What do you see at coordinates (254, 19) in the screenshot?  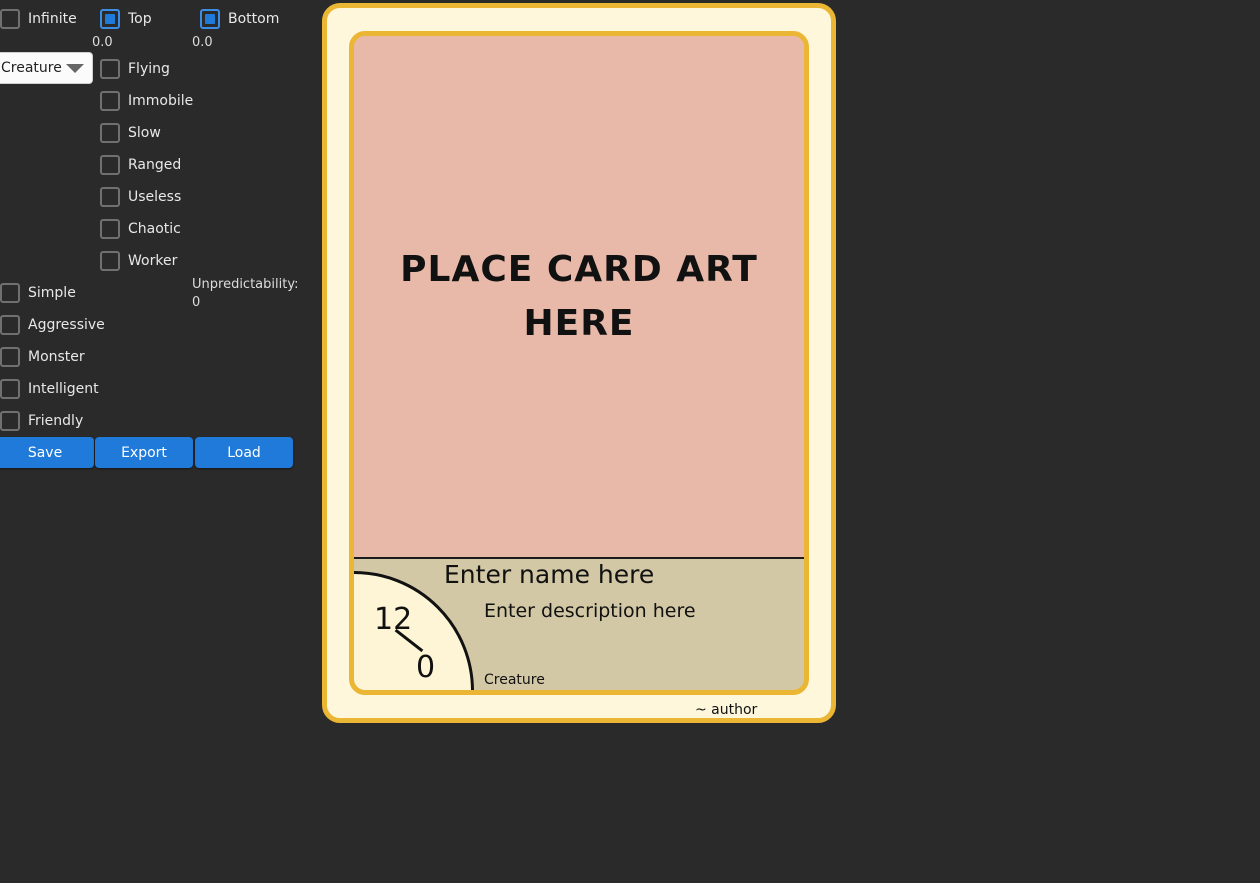 I see `bottom-label: Bottom` at bounding box center [254, 19].